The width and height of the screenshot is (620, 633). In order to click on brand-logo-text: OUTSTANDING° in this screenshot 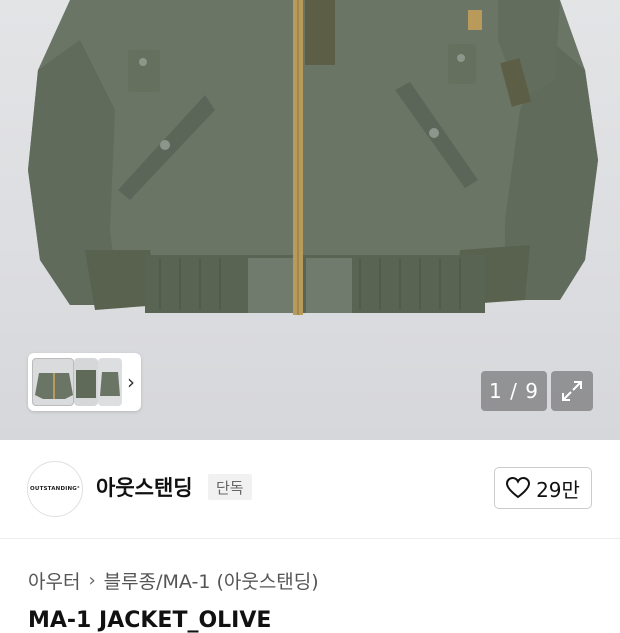, I will do `click(55, 489)`.